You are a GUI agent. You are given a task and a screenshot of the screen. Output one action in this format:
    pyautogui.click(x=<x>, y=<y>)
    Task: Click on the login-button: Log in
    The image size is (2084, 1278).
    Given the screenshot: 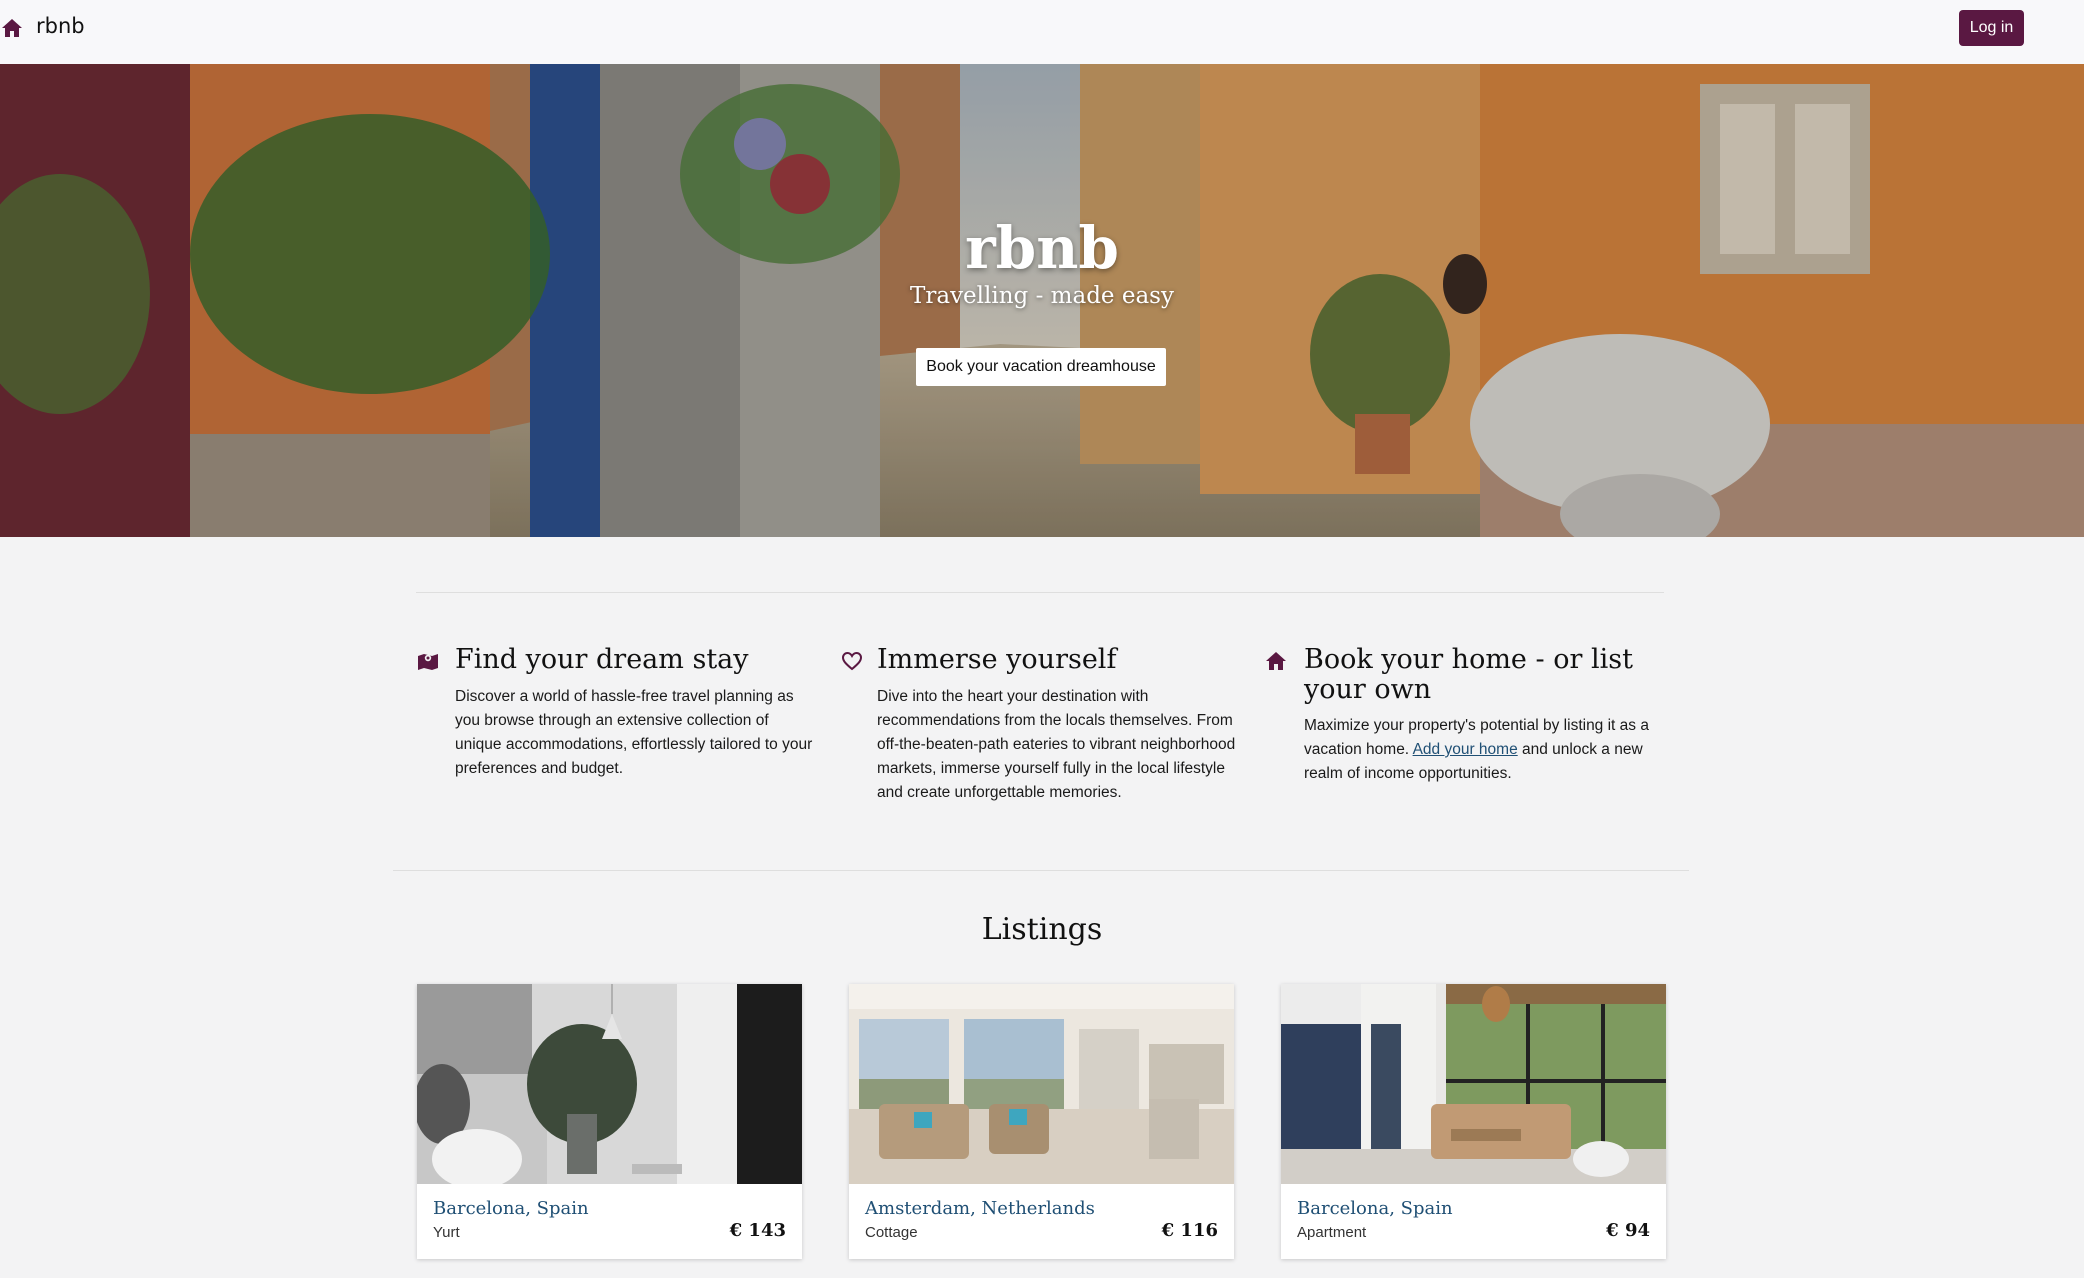 What is the action you would take?
    pyautogui.click(x=1991, y=28)
    